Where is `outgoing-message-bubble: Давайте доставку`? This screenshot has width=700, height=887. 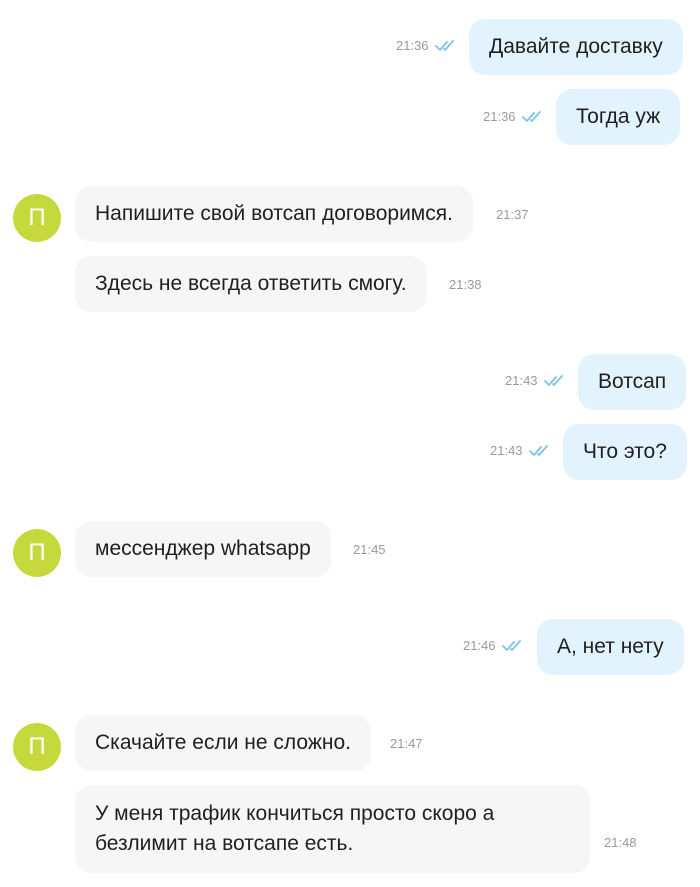 outgoing-message-bubble: Давайте доставку is located at coordinates (576, 47).